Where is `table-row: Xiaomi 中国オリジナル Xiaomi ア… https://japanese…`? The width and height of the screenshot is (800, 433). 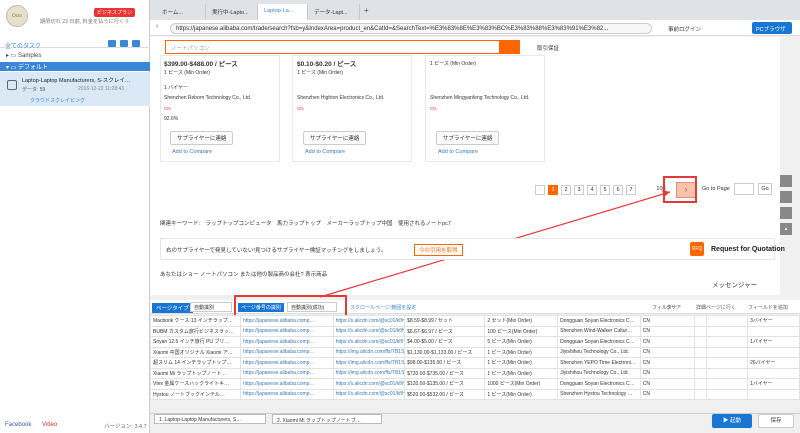
table-row: Xiaomi 中国オリジナル Xiaomi ア… https://japanese… is located at coordinates (474, 352).